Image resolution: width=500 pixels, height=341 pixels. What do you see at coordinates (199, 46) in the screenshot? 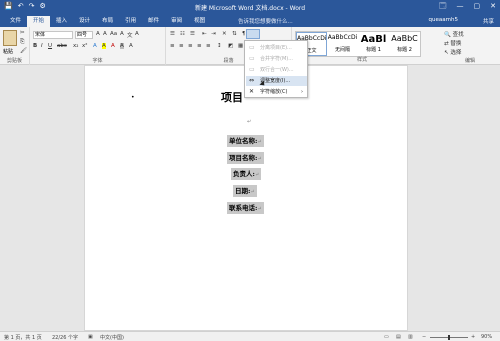
I see `justify-icon: ≡` at bounding box center [199, 46].